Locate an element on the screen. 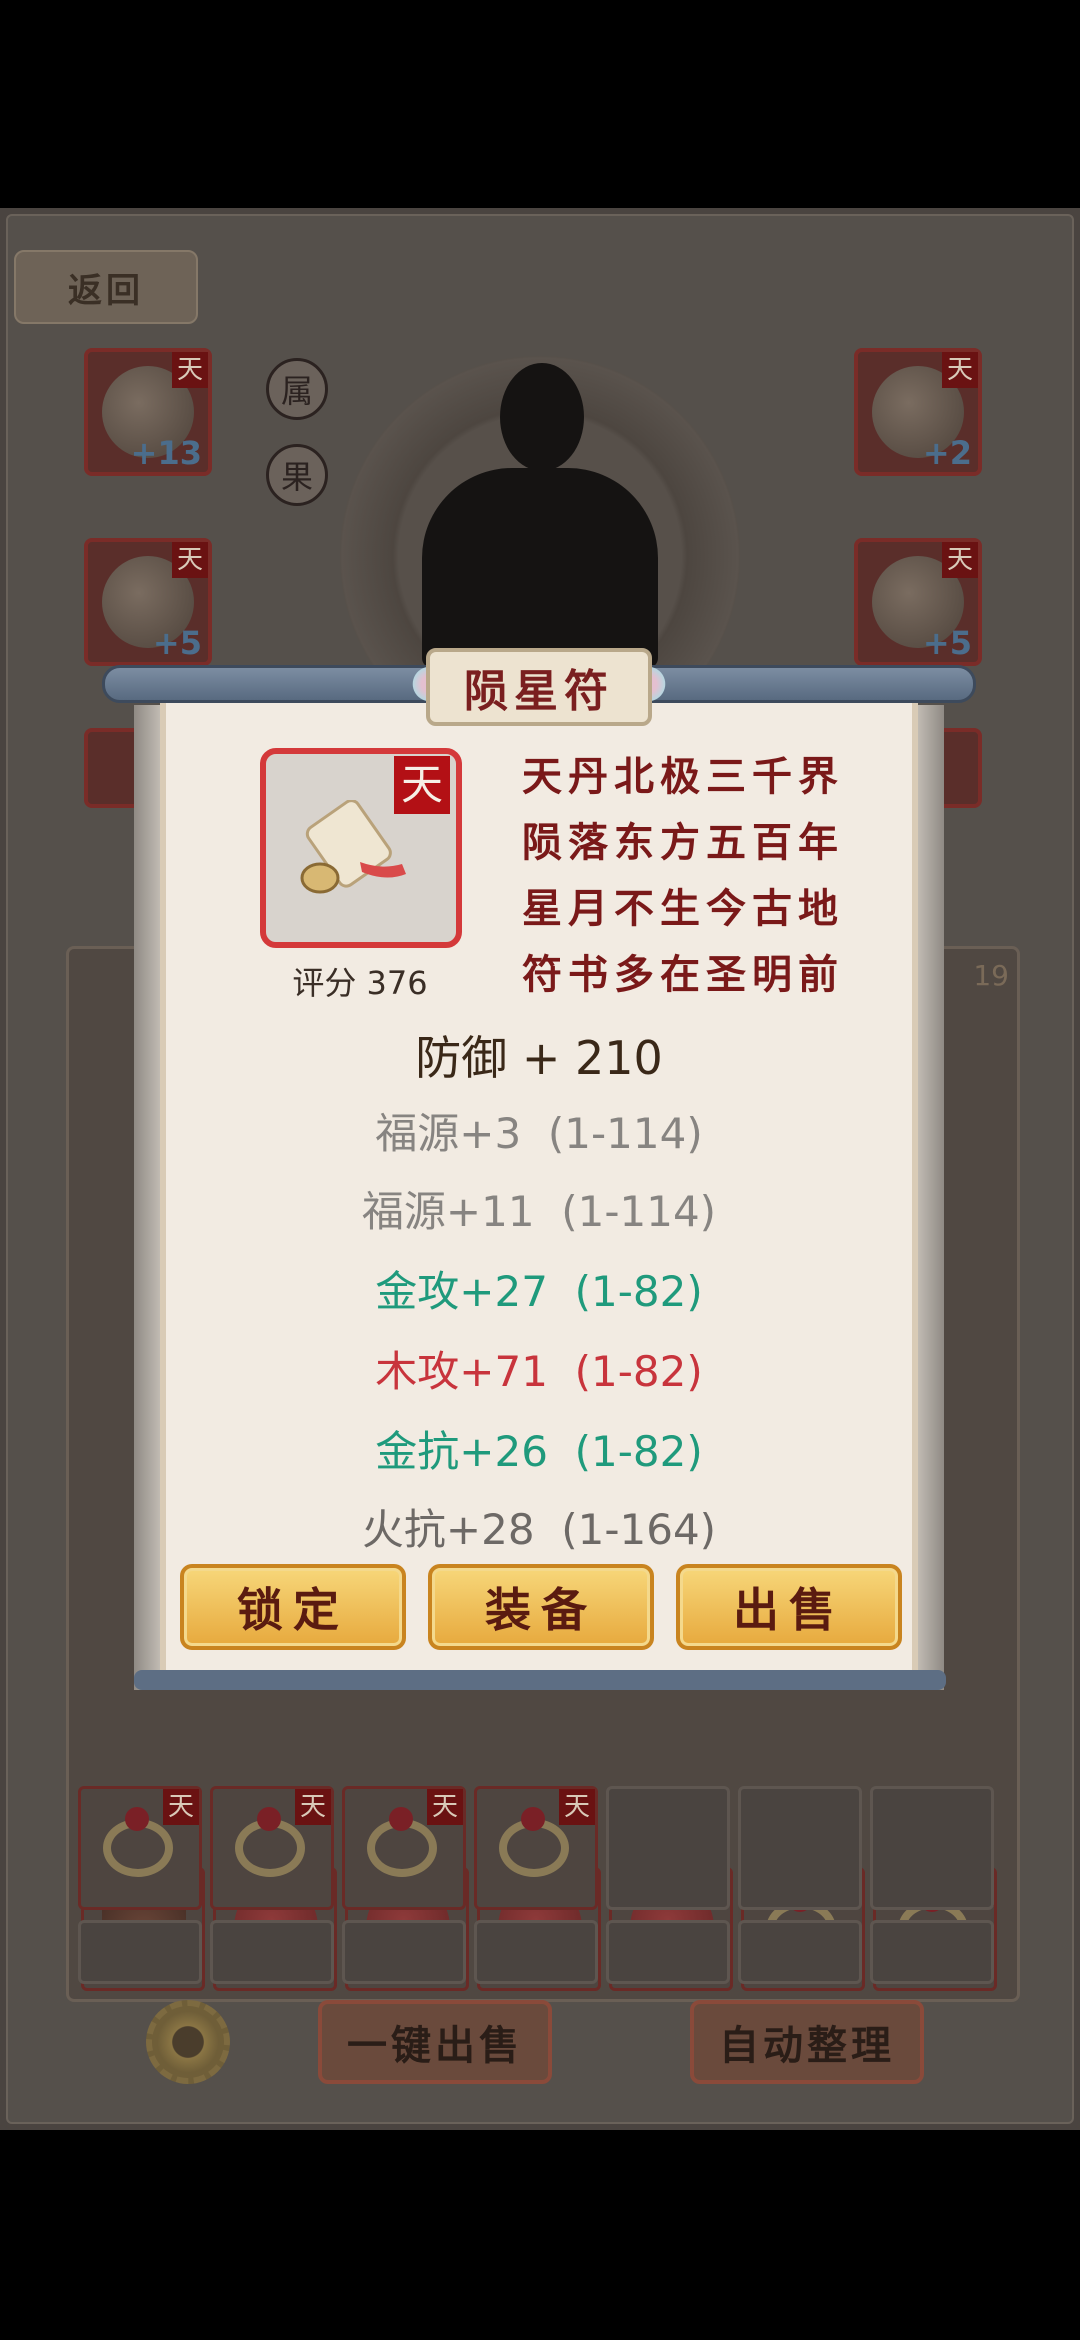 This screenshot has width=1080, height=2340. equip-slot-armor: 天 +2 is located at coordinates (918, 412).